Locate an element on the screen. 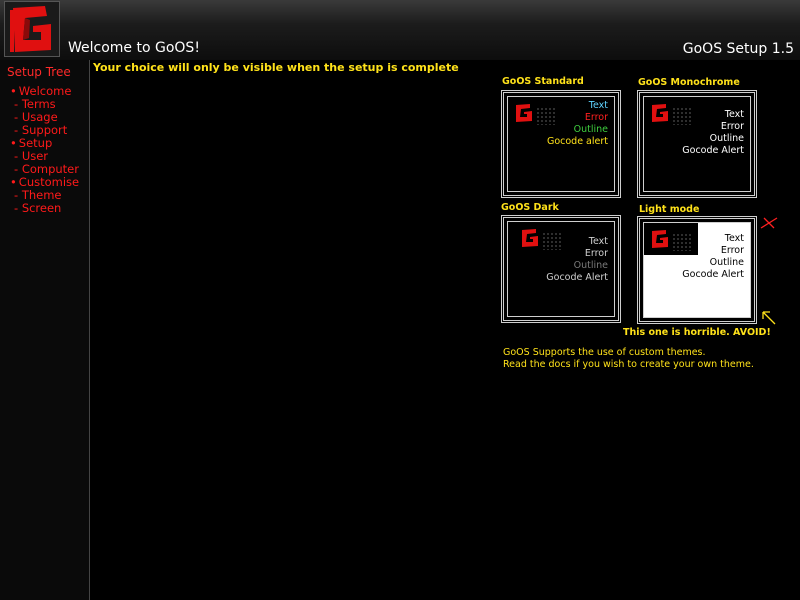 The height and width of the screenshot is (600, 800). theme-label-light: Light mode is located at coordinates (669, 209).